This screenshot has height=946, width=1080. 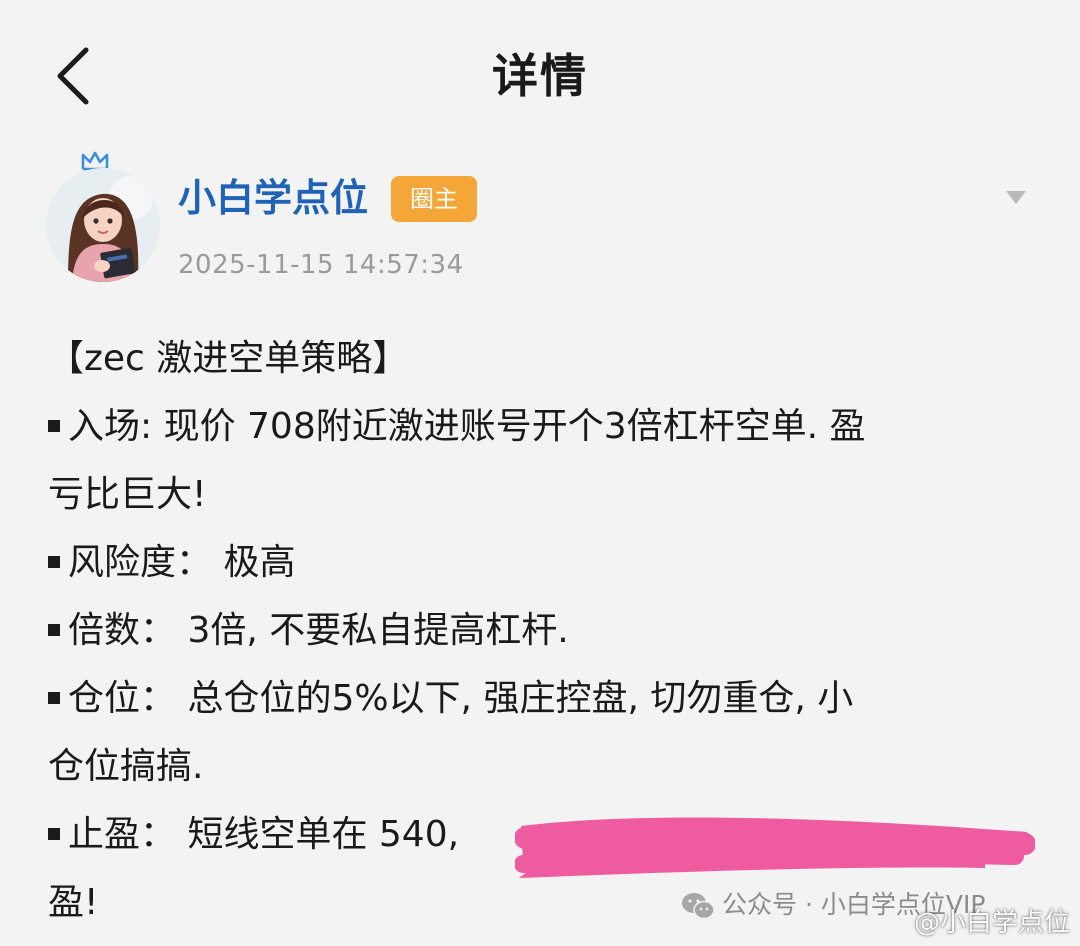 I want to click on avatar, so click(x=103, y=225).